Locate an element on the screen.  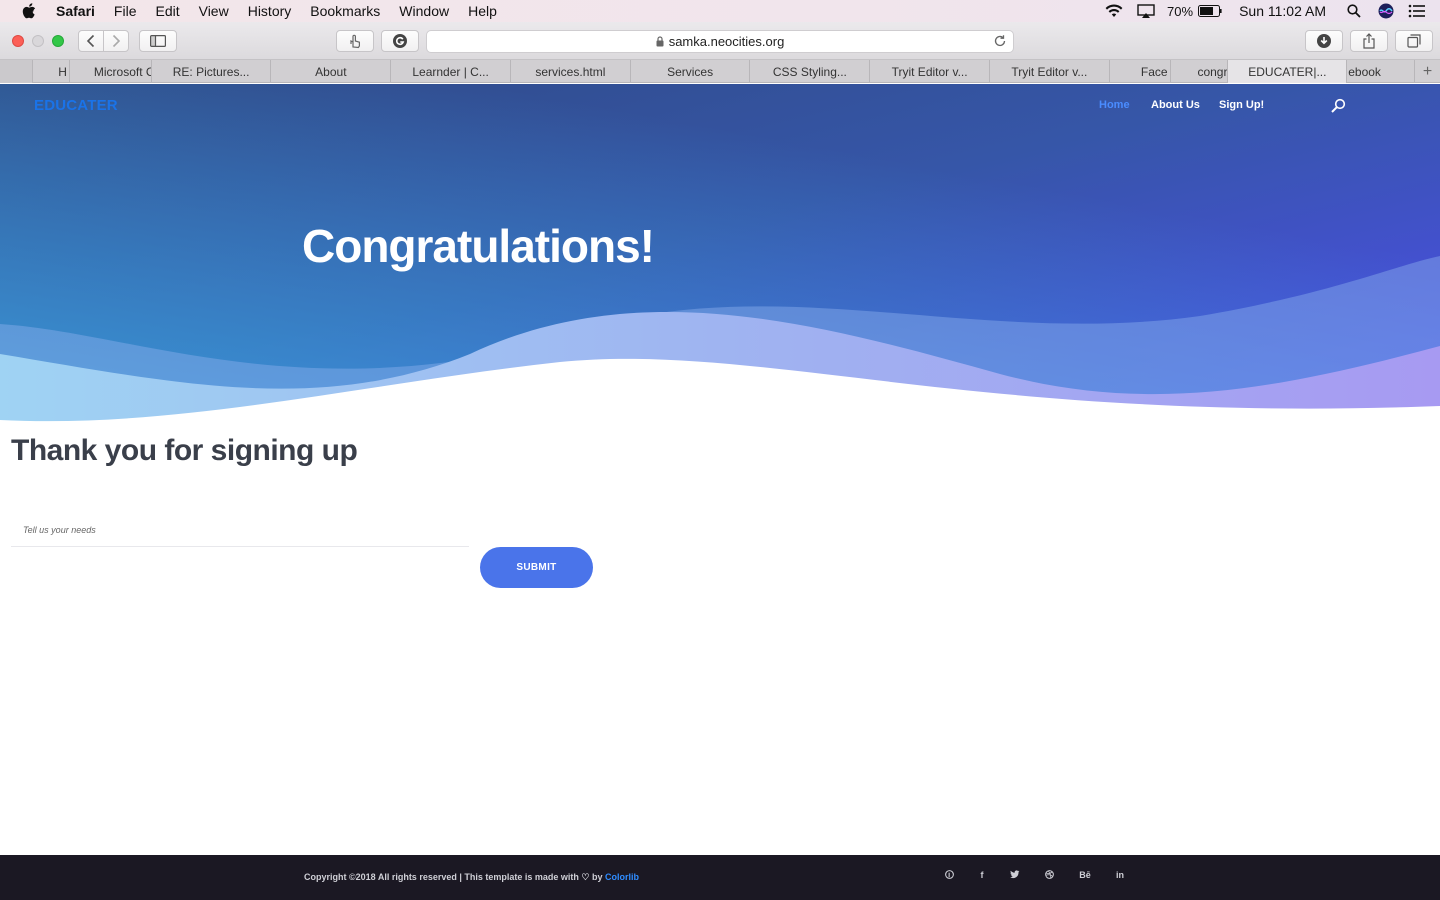
apple-menu-icon is located at coordinates (29, 11).